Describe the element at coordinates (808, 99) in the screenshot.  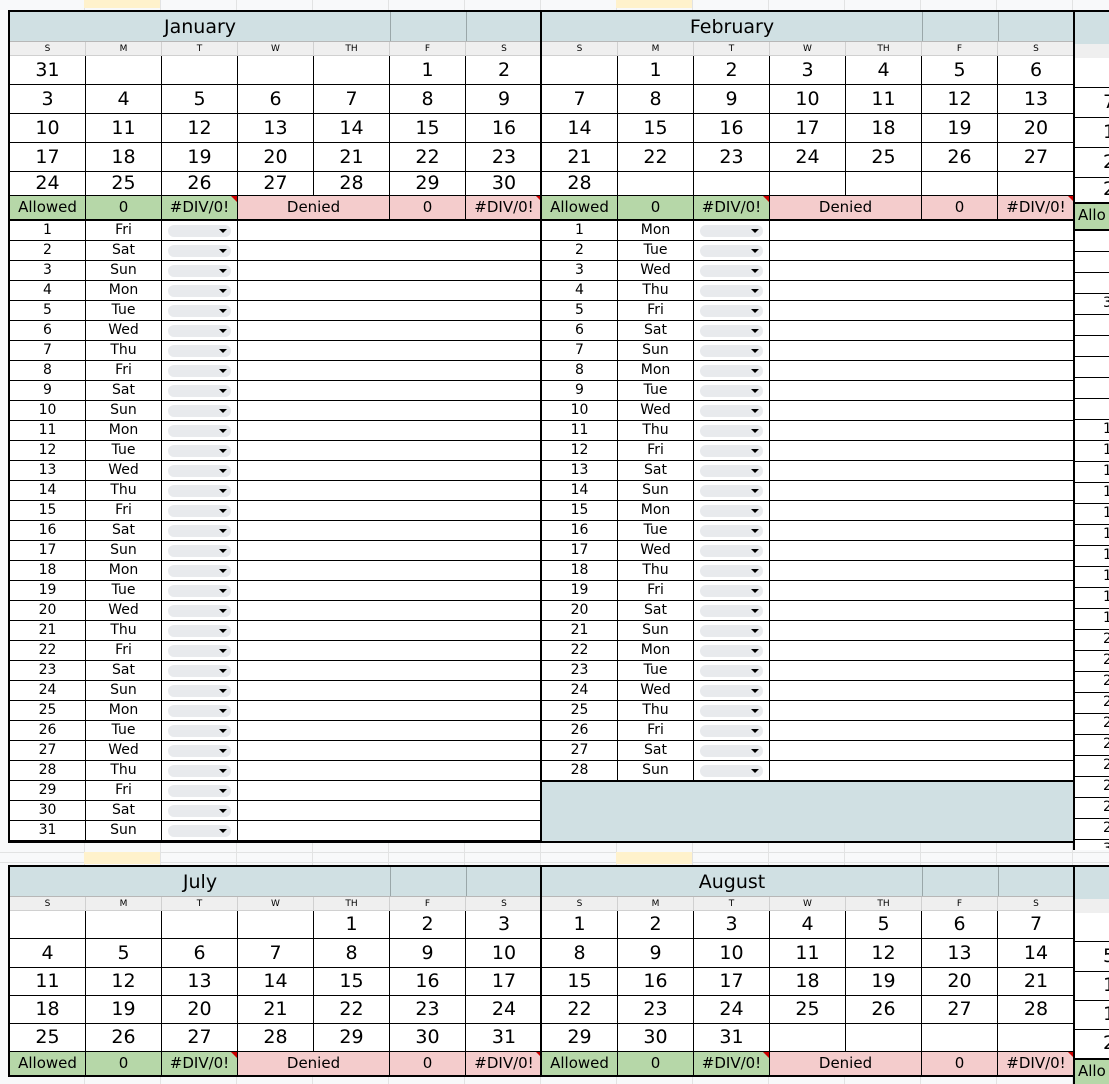
I see `calendar-date-cell: 10` at that location.